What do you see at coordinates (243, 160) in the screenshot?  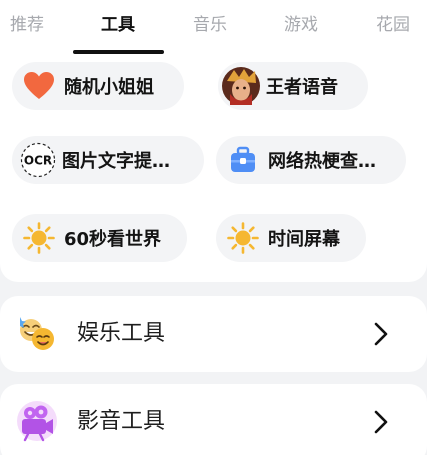 I see `toolbox-icon` at bounding box center [243, 160].